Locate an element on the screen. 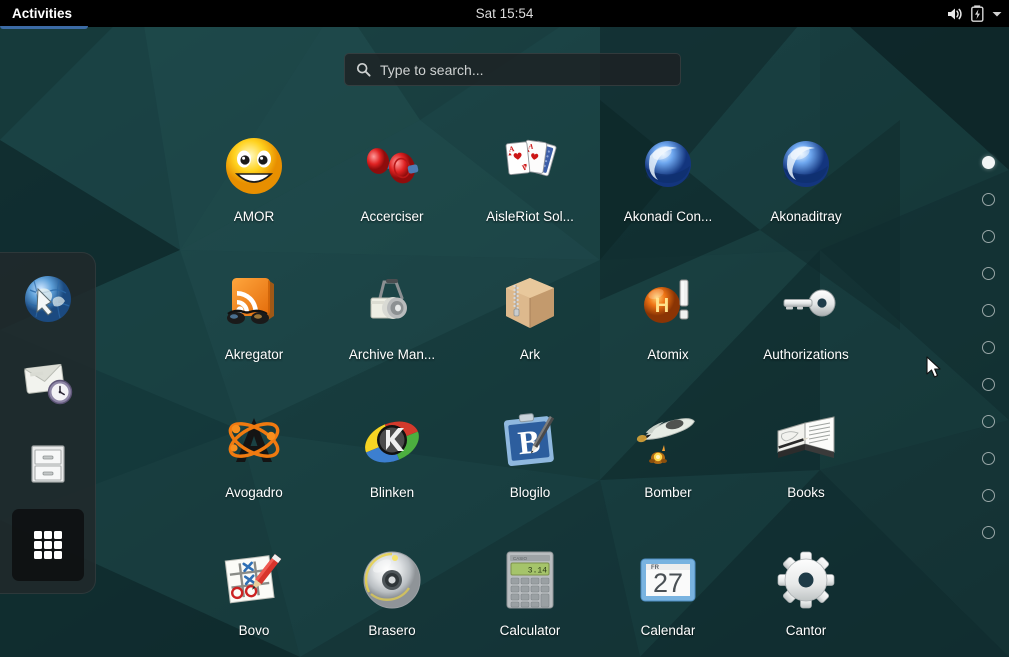 The image size is (1009, 657). app-label: Atomix is located at coordinates (668, 354).